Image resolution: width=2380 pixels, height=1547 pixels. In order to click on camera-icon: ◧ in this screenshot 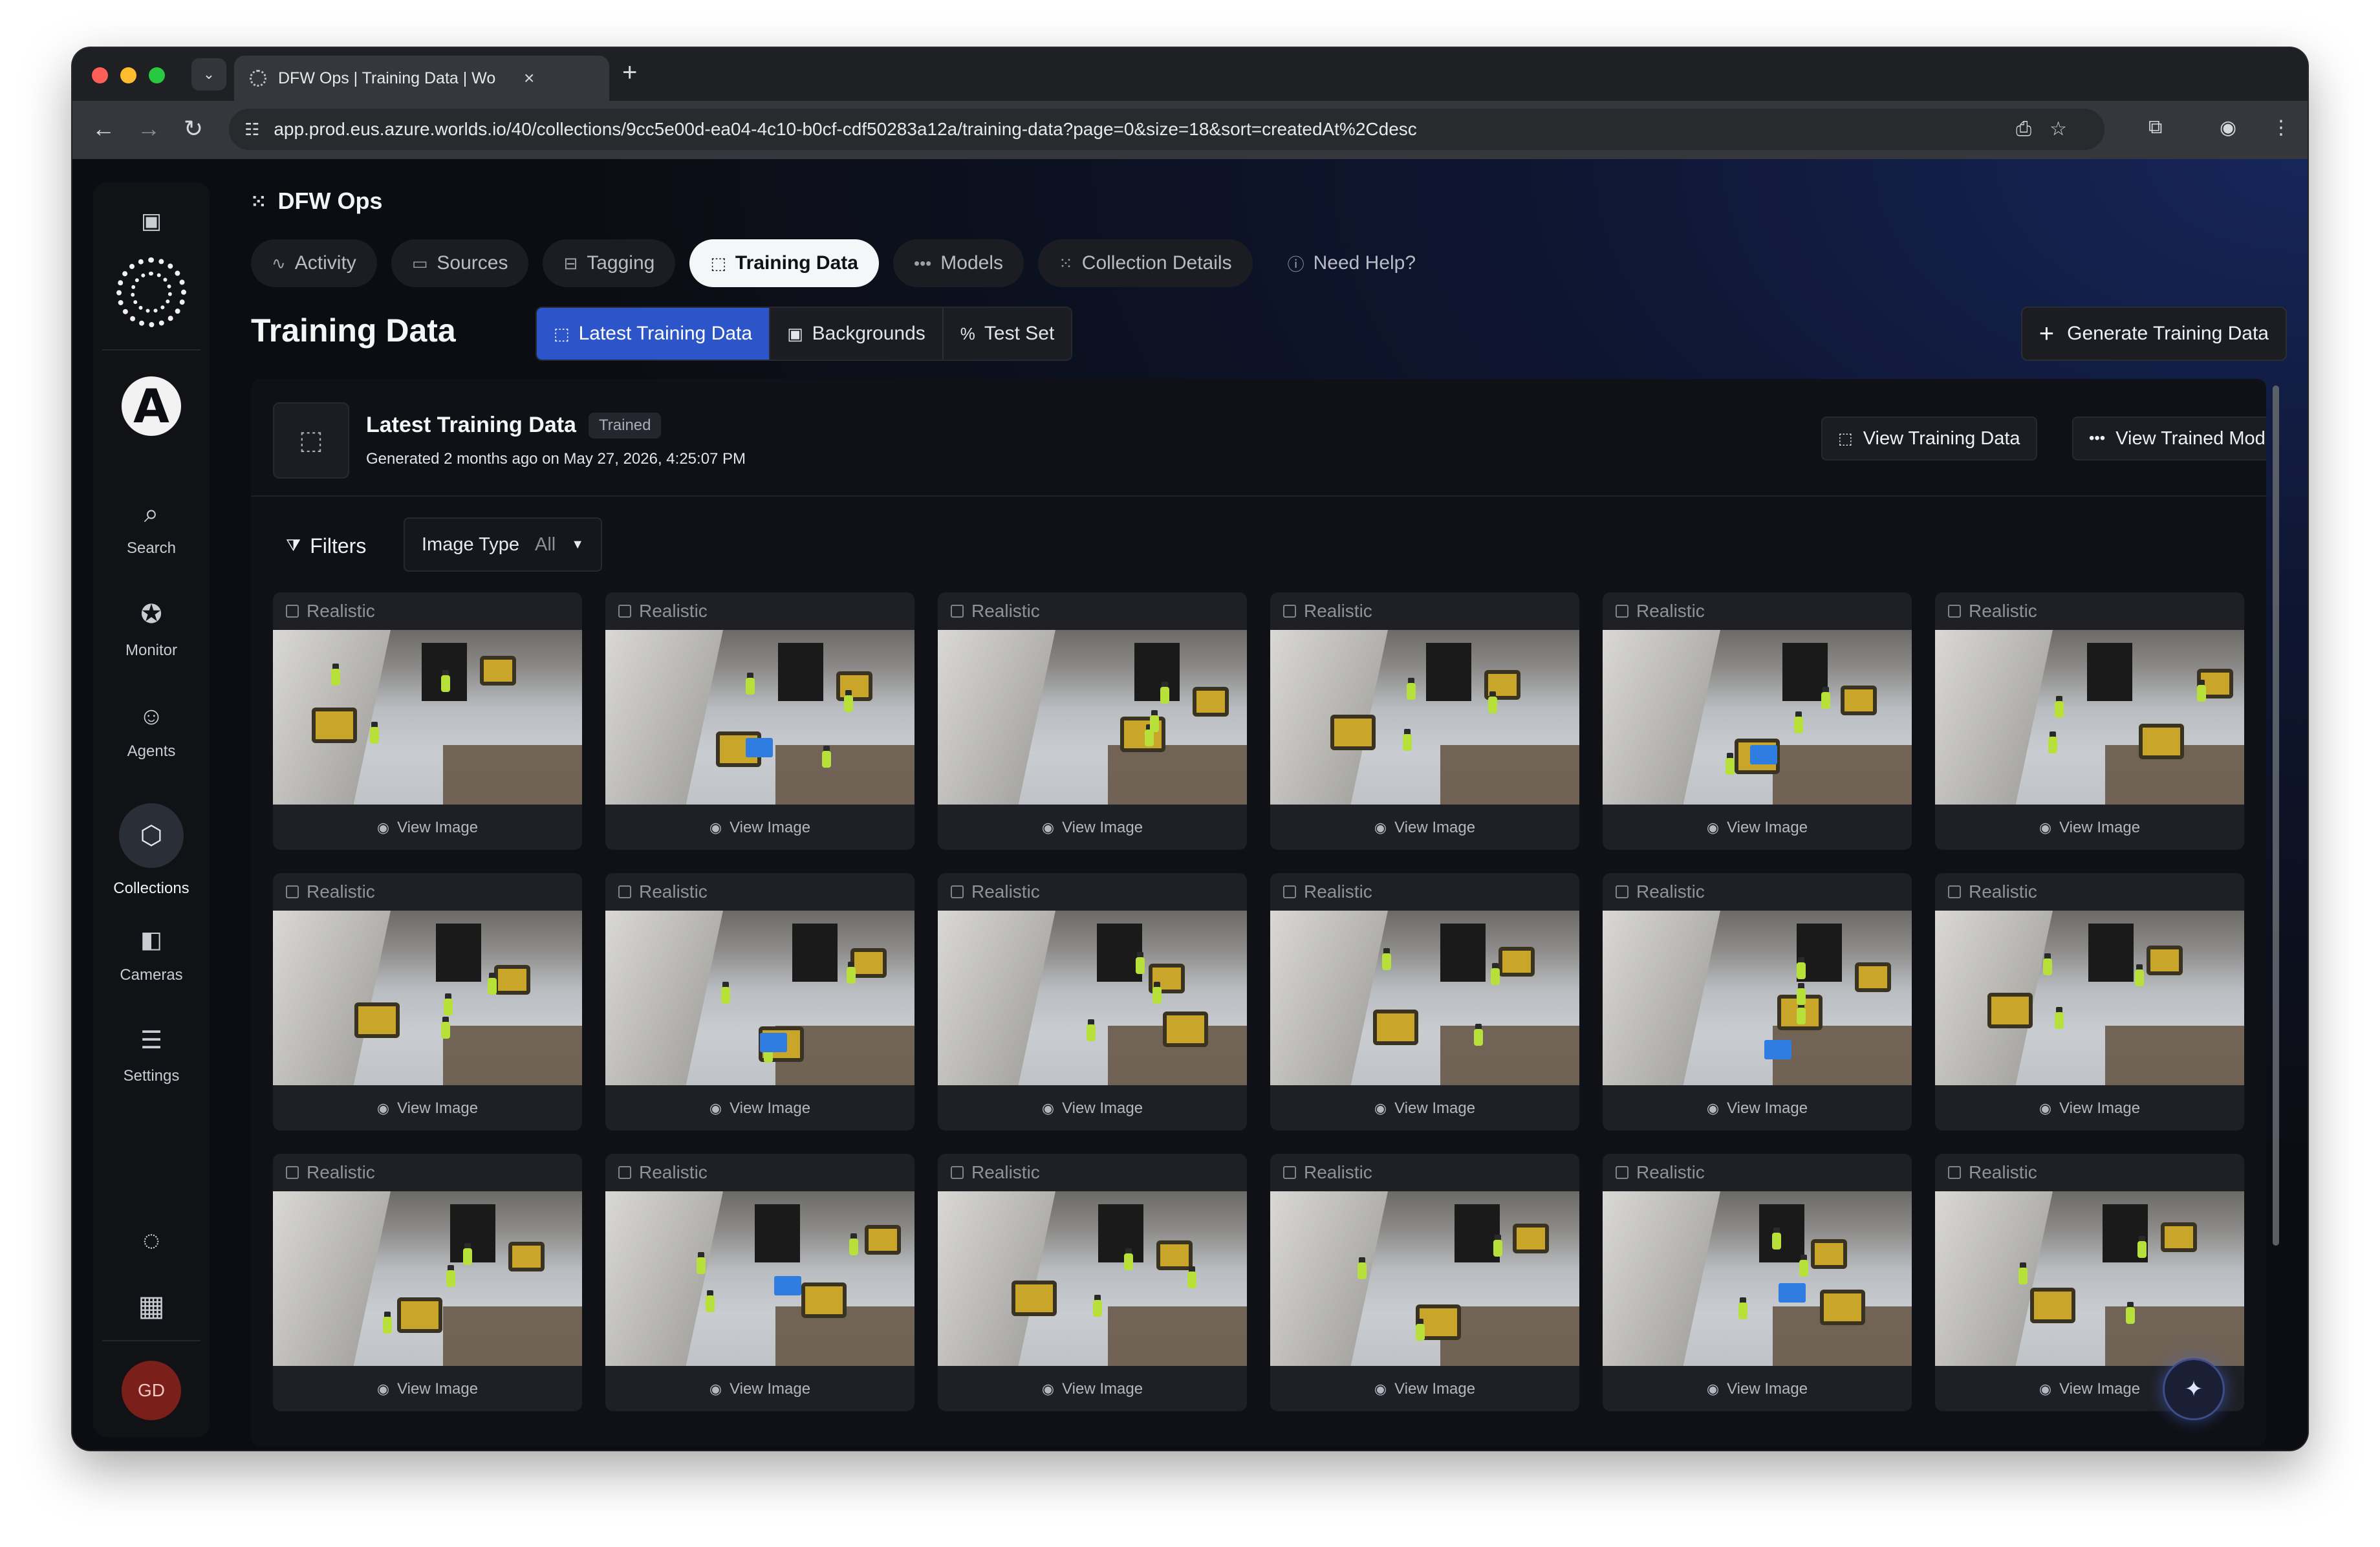, I will do `click(151, 939)`.